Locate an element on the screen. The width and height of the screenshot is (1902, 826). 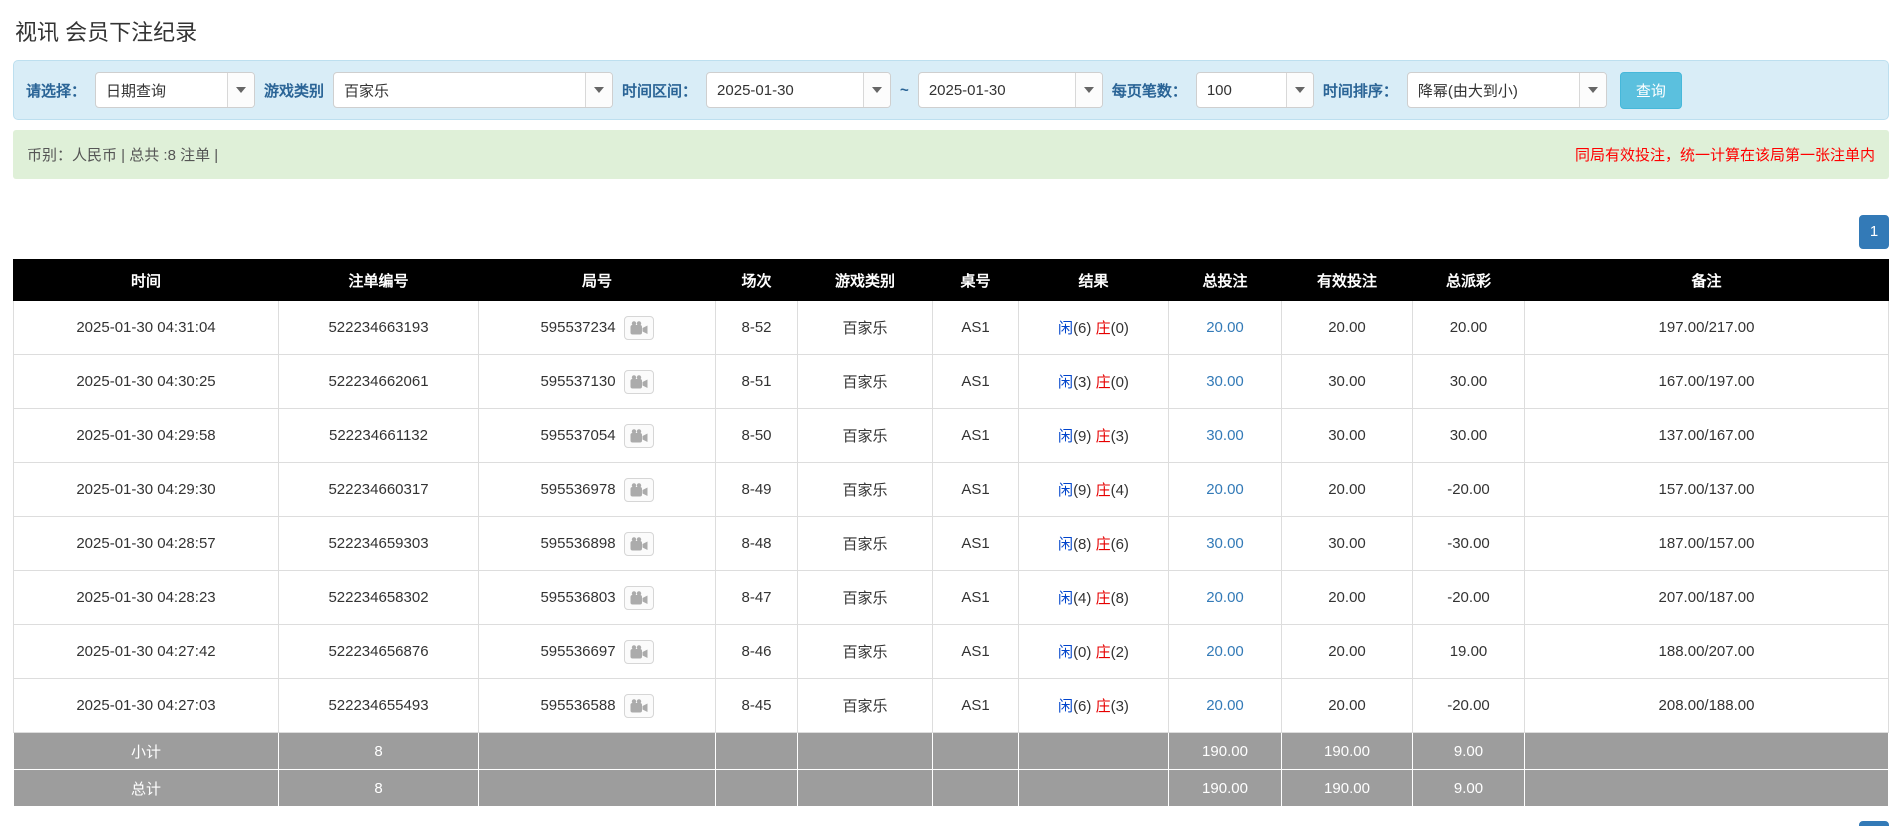
cell-valid-bet: 20.00 is located at coordinates (1347, 651).